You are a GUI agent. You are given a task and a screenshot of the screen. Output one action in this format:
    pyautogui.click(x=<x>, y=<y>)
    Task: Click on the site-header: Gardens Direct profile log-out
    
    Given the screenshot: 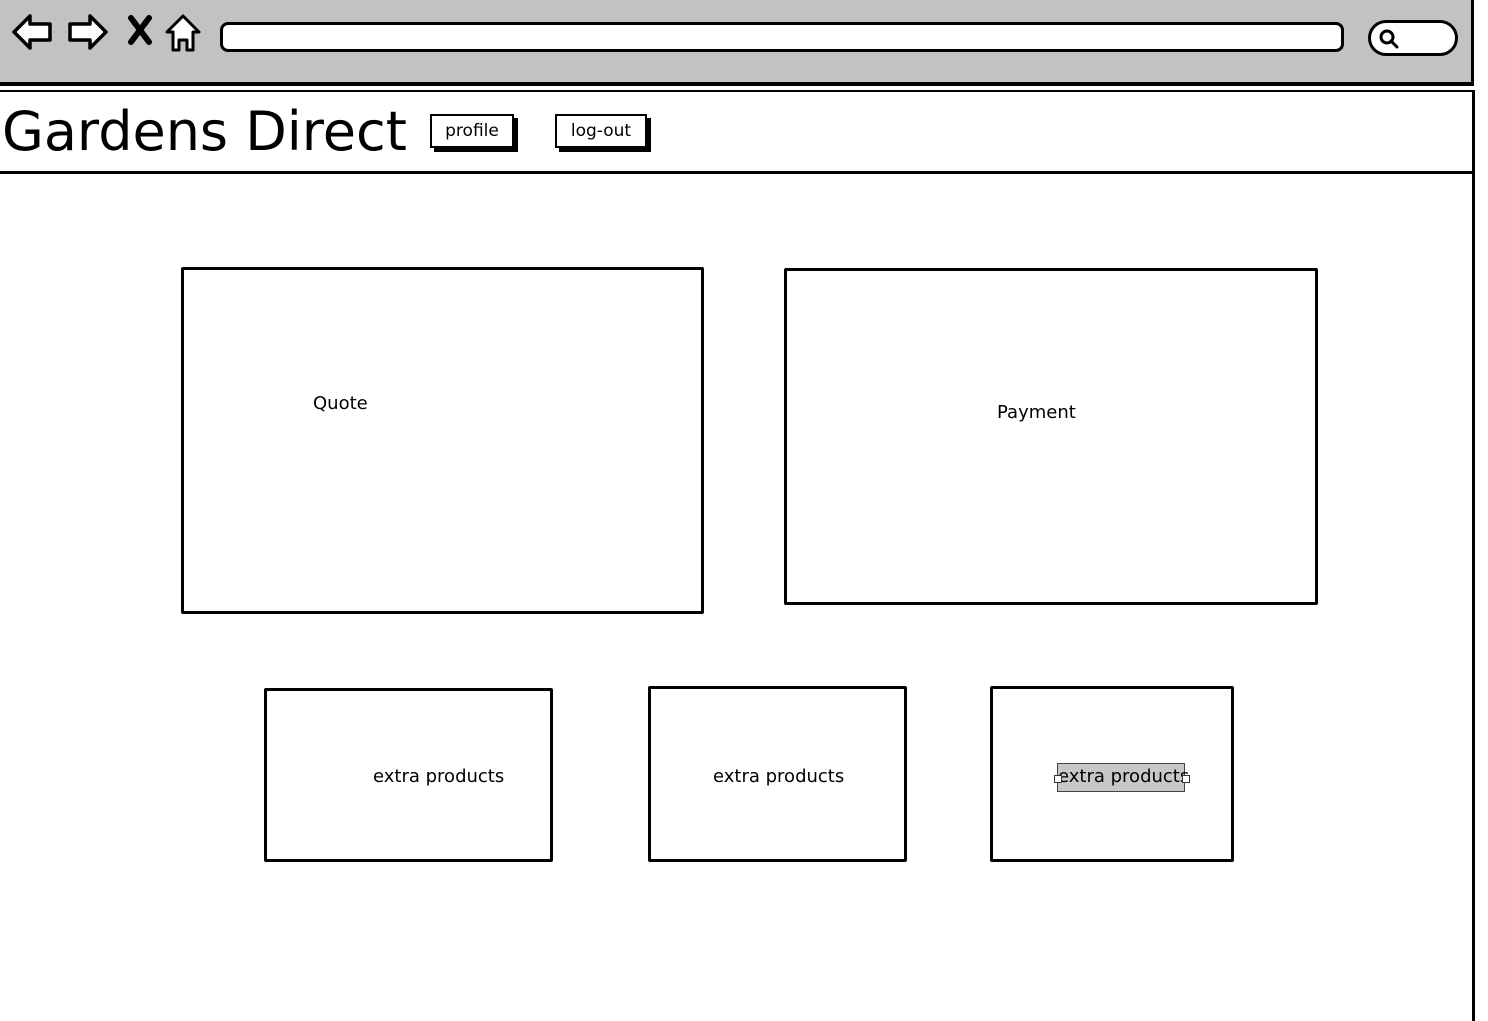 What is the action you would take?
    pyautogui.click(x=737, y=132)
    